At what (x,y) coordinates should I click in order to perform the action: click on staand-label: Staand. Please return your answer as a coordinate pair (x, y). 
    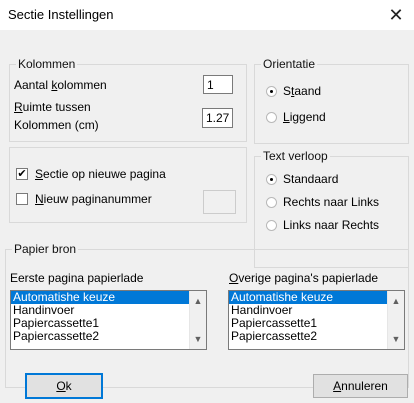
    Looking at the image, I should click on (302, 91).